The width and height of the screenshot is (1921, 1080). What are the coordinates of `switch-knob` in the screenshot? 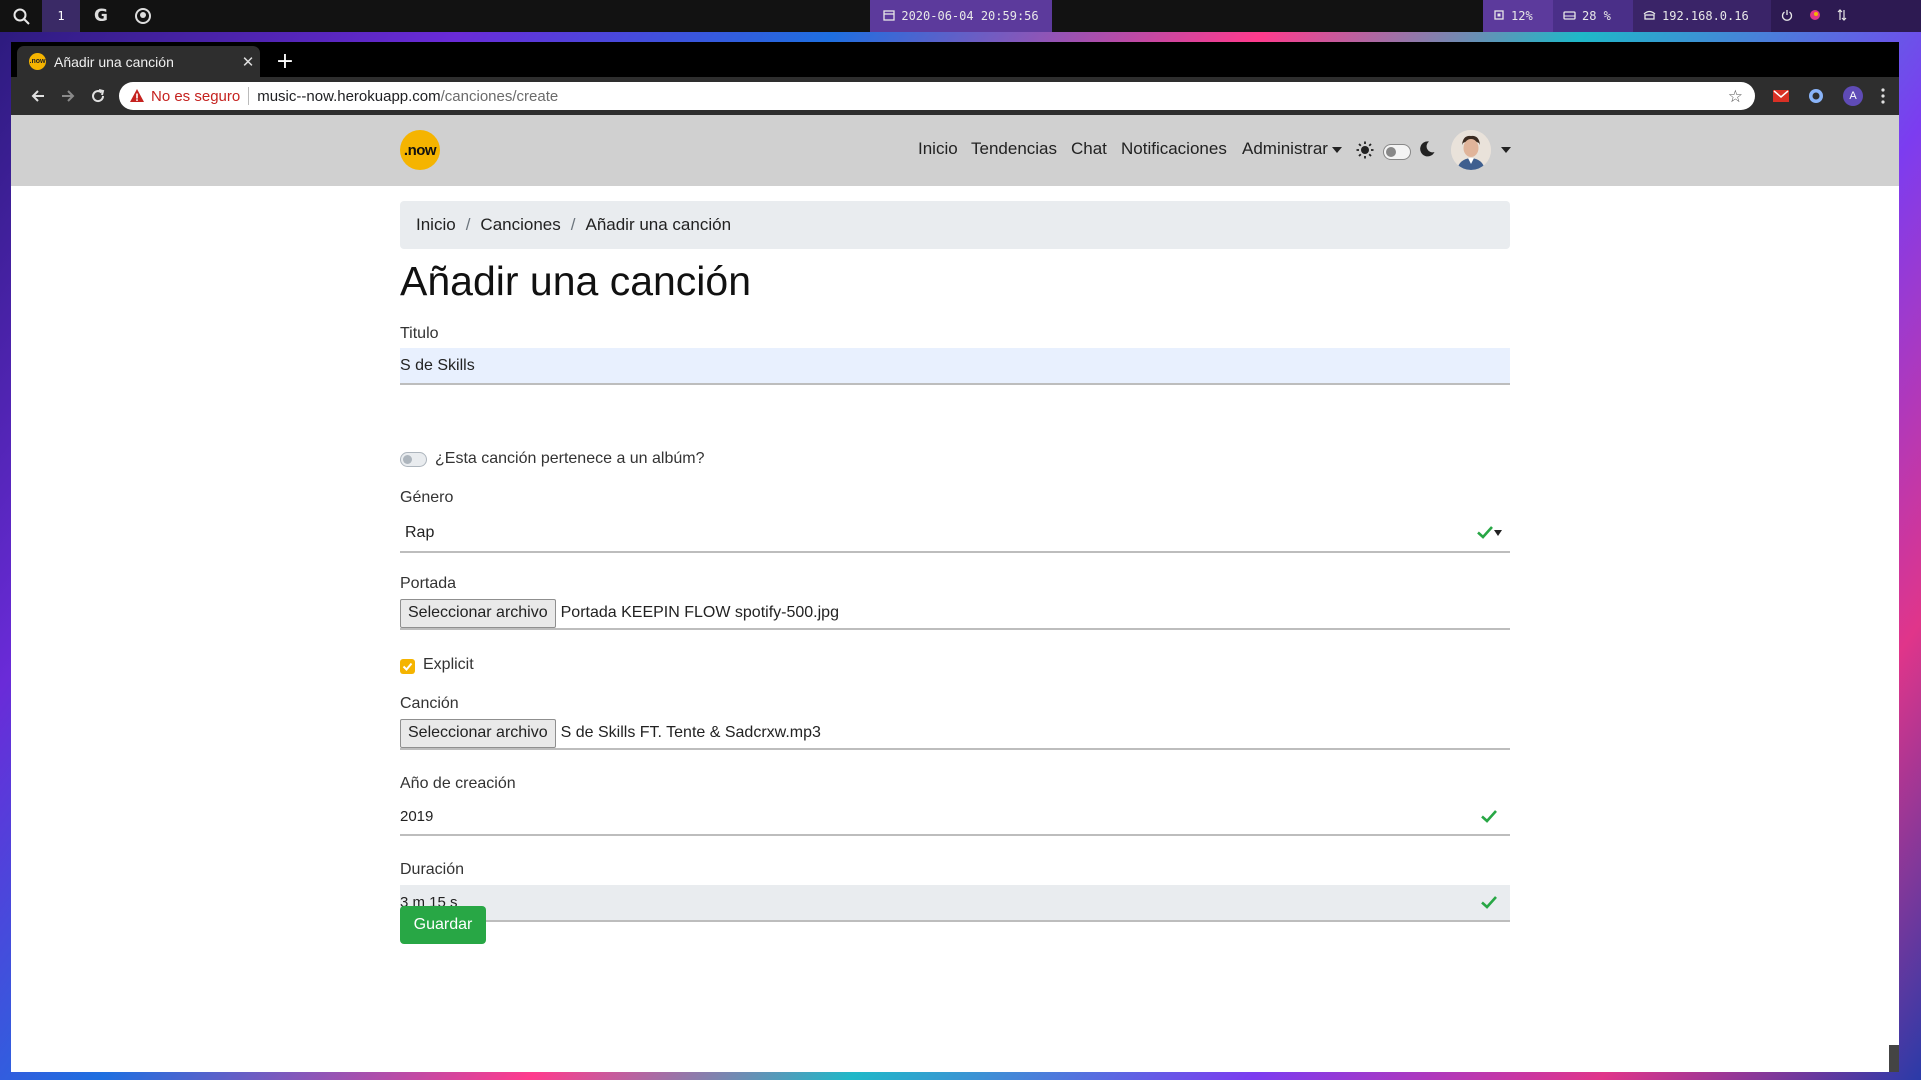 It's located at (407, 459).